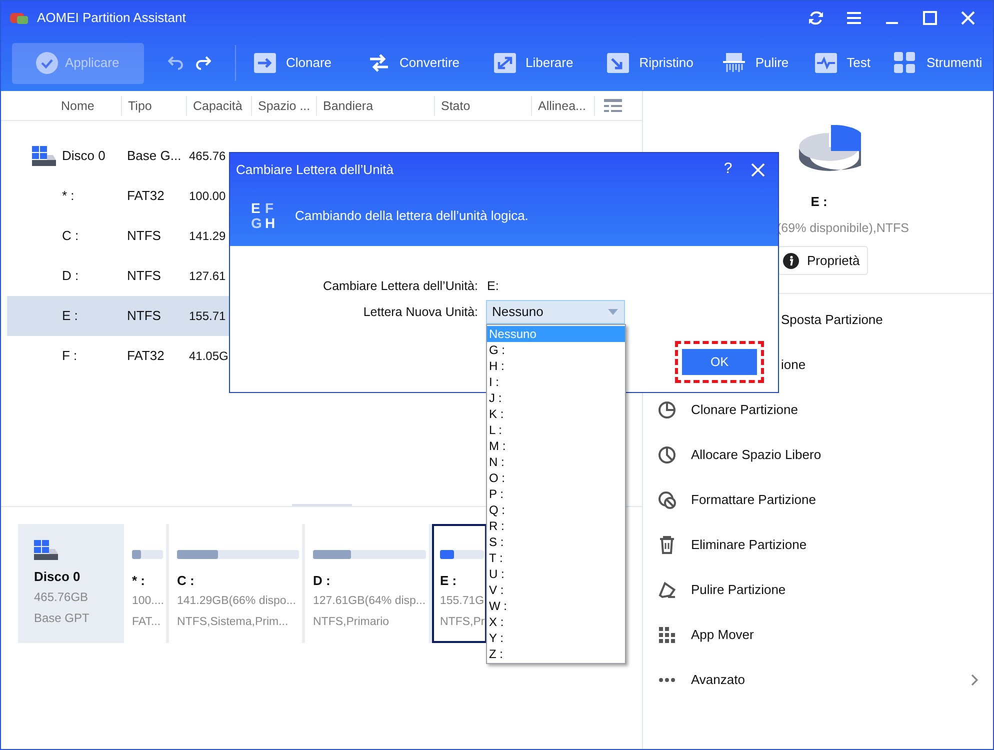 Image resolution: width=994 pixels, height=750 pixels. I want to click on table-cell-text: Disco 0, so click(84, 156).